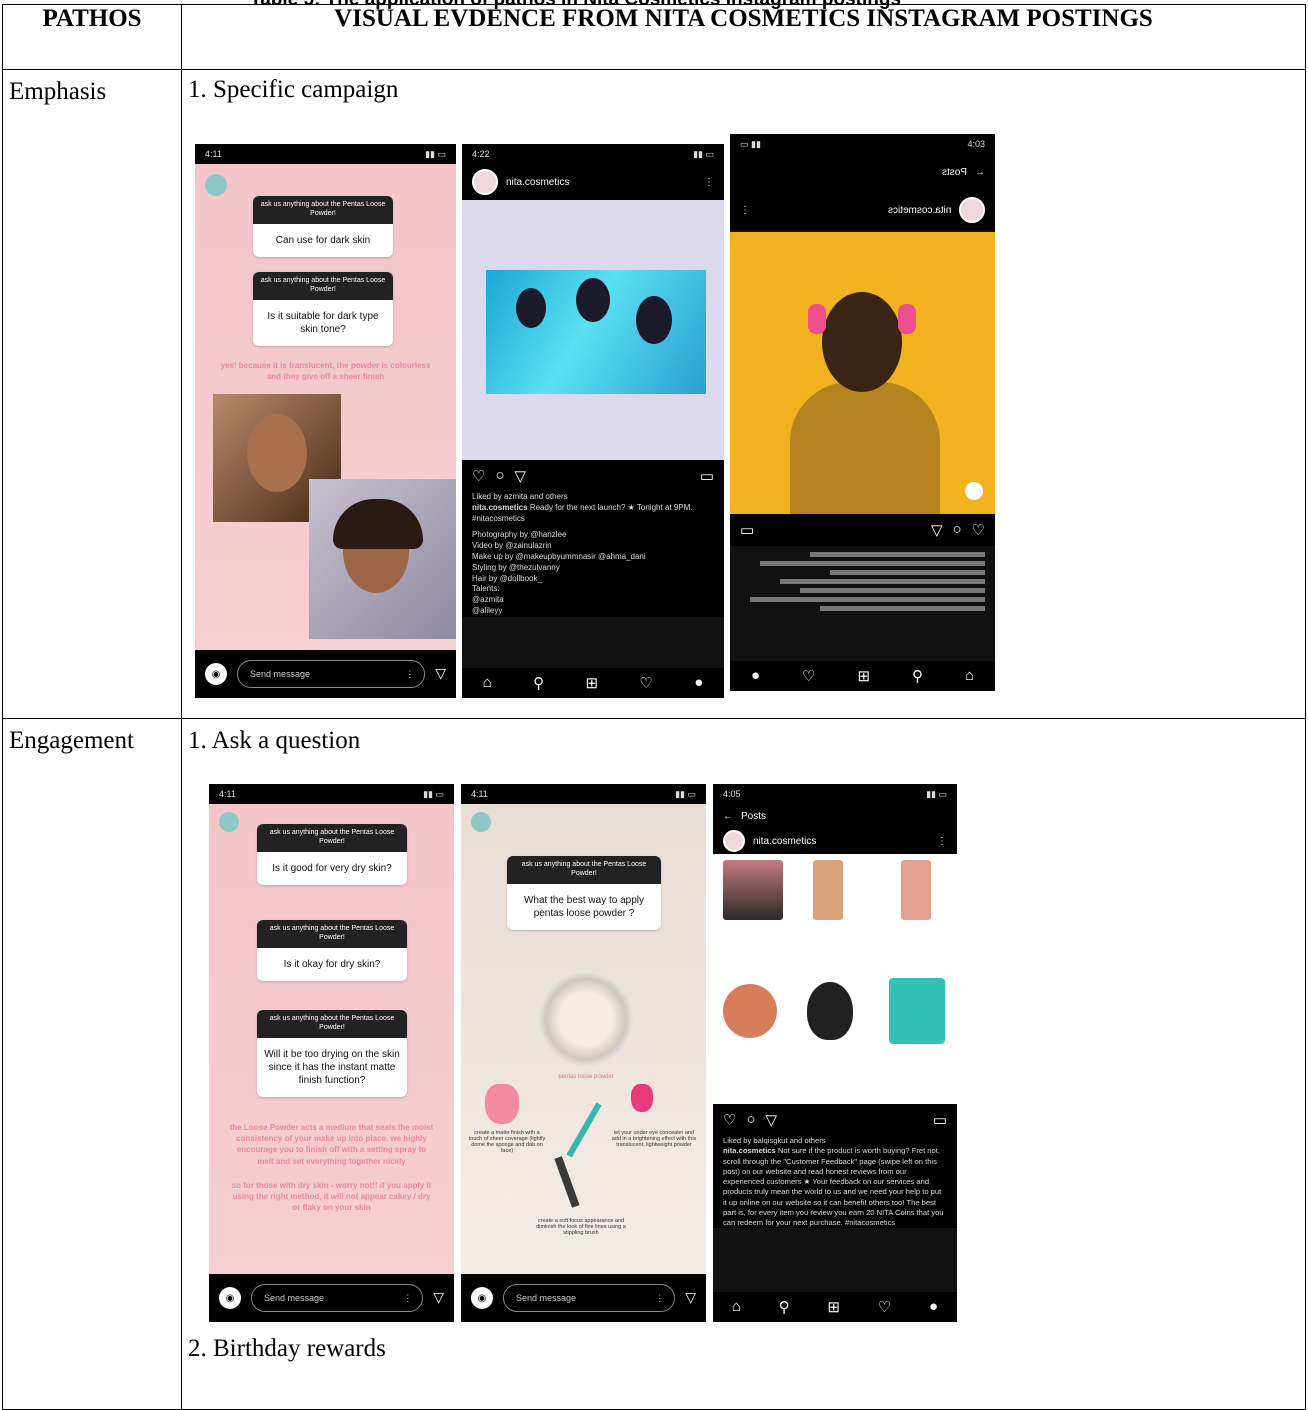 Image resolution: width=1308 pixels, height=1410 pixels. Describe the element at coordinates (92, 37) in the screenshot. I see `header-pathos: PATHOS` at that location.